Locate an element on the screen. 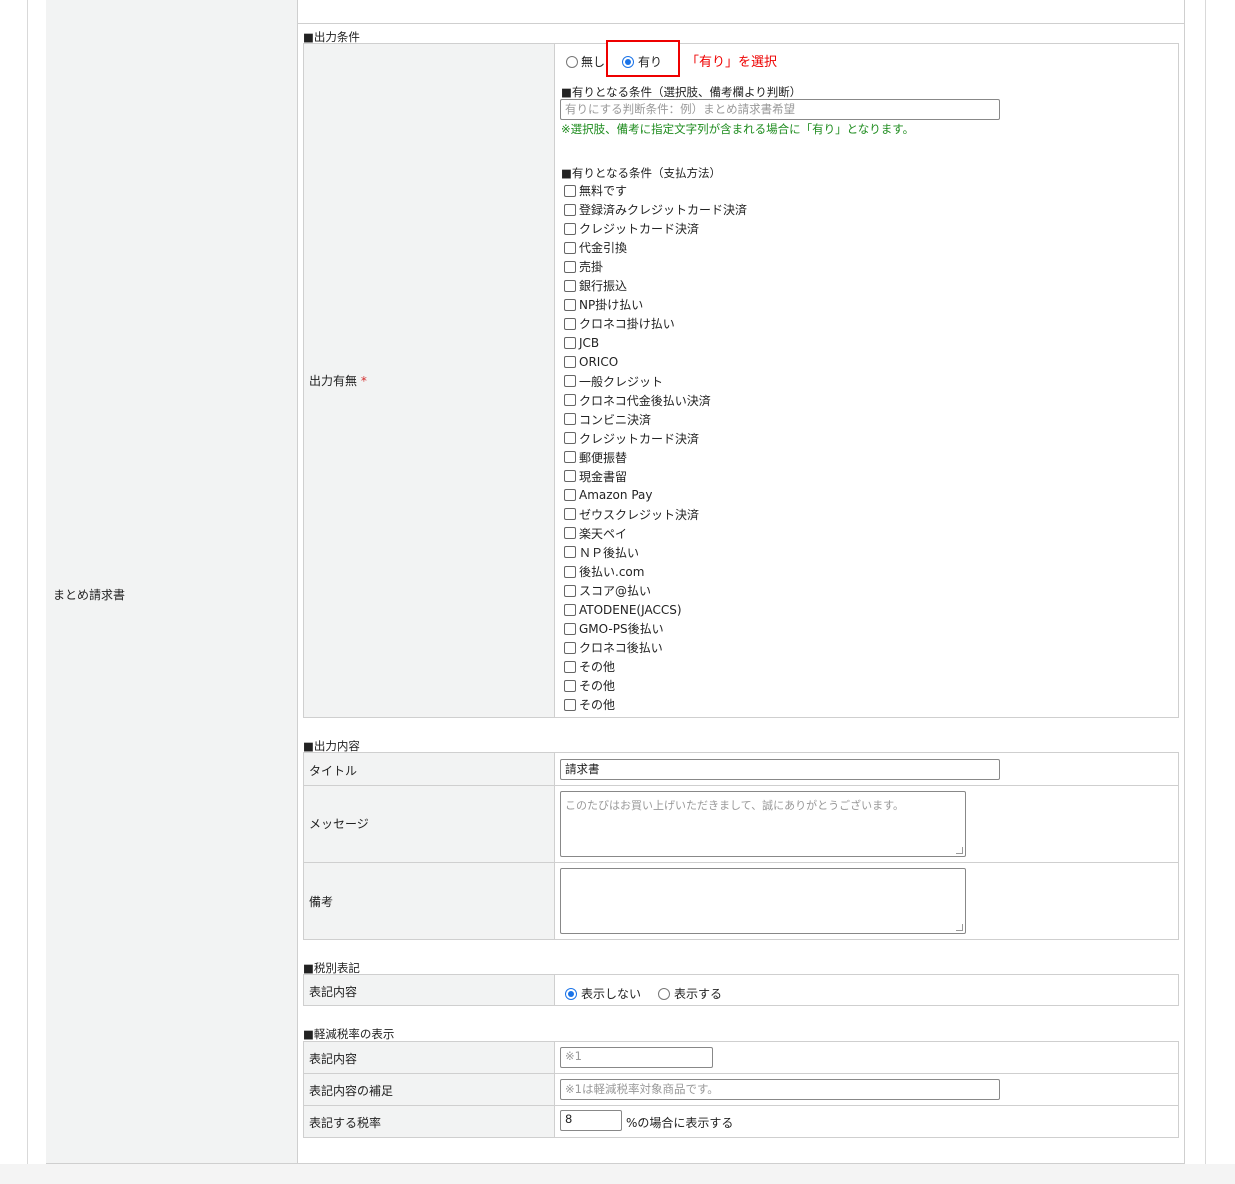 Image resolution: width=1235 pixels, height=1184 pixels. output-flag-label: 出力有無 * is located at coordinates (338, 380).